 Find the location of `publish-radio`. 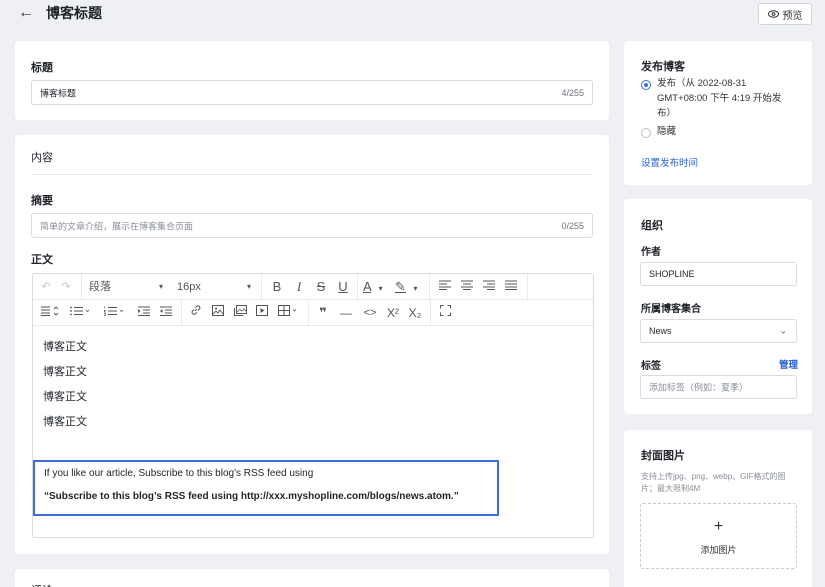

publish-radio is located at coordinates (646, 85).